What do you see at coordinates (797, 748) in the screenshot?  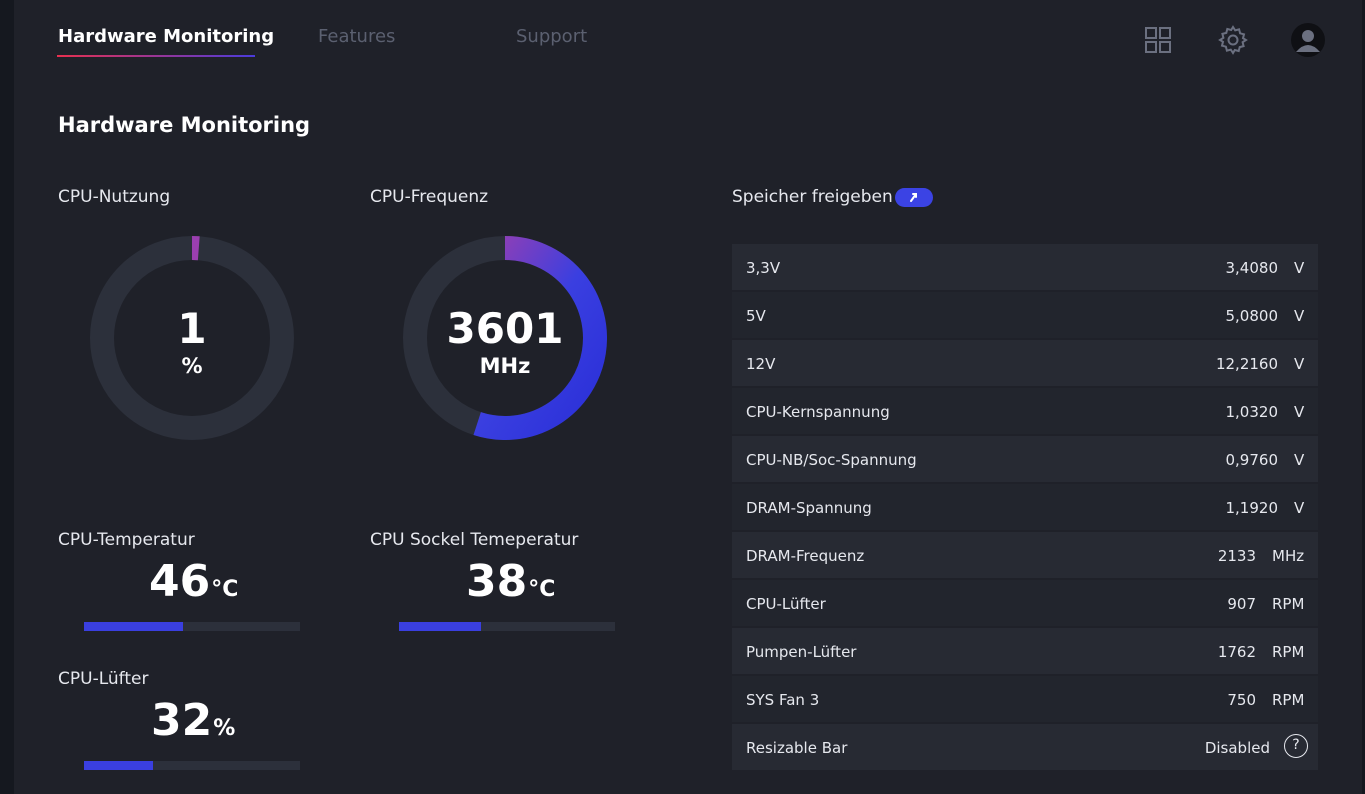 I see `resizable-bar-label: Resizable Bar` at bounding box center [797, 748].